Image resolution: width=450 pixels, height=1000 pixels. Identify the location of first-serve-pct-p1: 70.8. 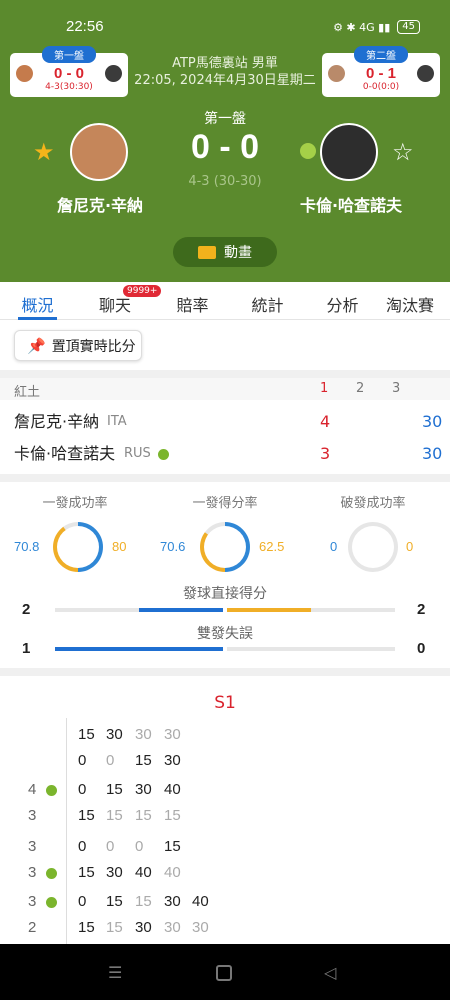
(27, 546).